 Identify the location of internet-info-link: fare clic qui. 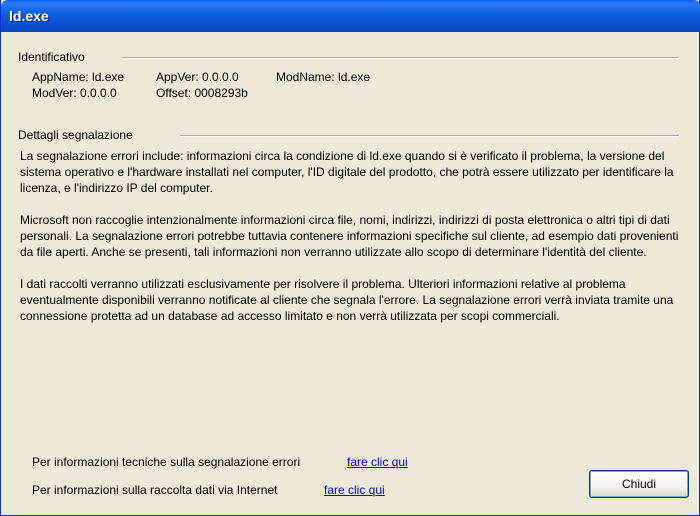
(354, 490).